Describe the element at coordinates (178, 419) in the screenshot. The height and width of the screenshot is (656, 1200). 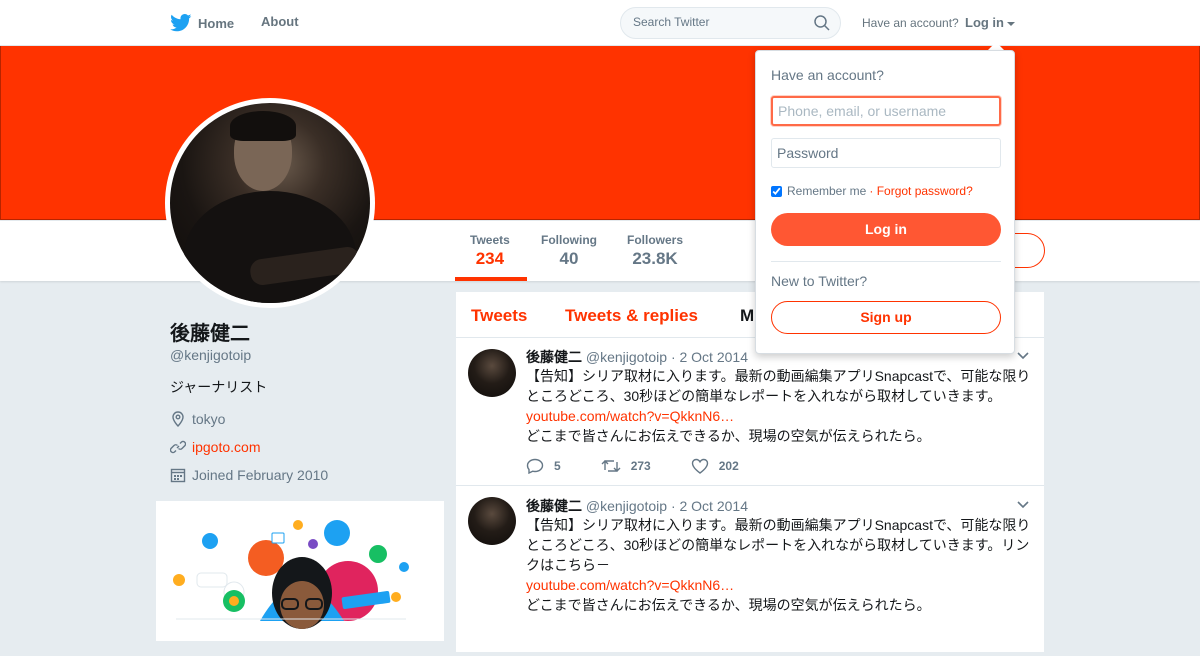
I see `location-pin-icon` at that location.